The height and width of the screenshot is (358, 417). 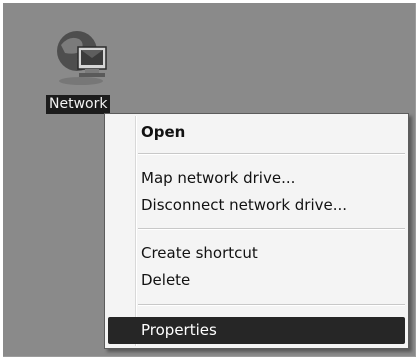 I want to click on desktop-icon-network: Network, so click(x=84, y=71).